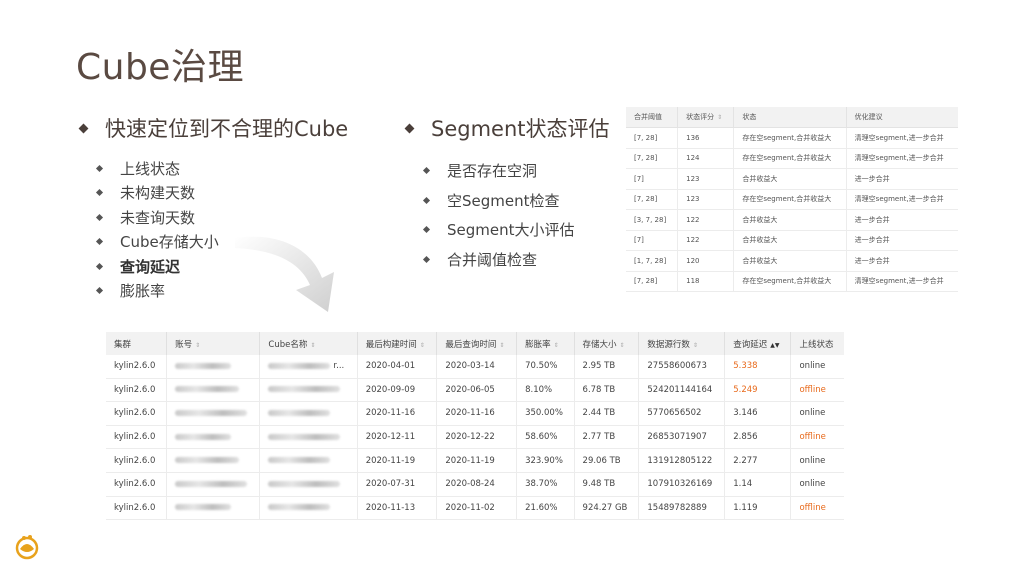 The height and width of the screenshot is (575, 1024). What do you see at coordinates (607, 484) in the screenshot?
I see `table-cell-size: 9.48 TB` at bounding box center [607, 484].